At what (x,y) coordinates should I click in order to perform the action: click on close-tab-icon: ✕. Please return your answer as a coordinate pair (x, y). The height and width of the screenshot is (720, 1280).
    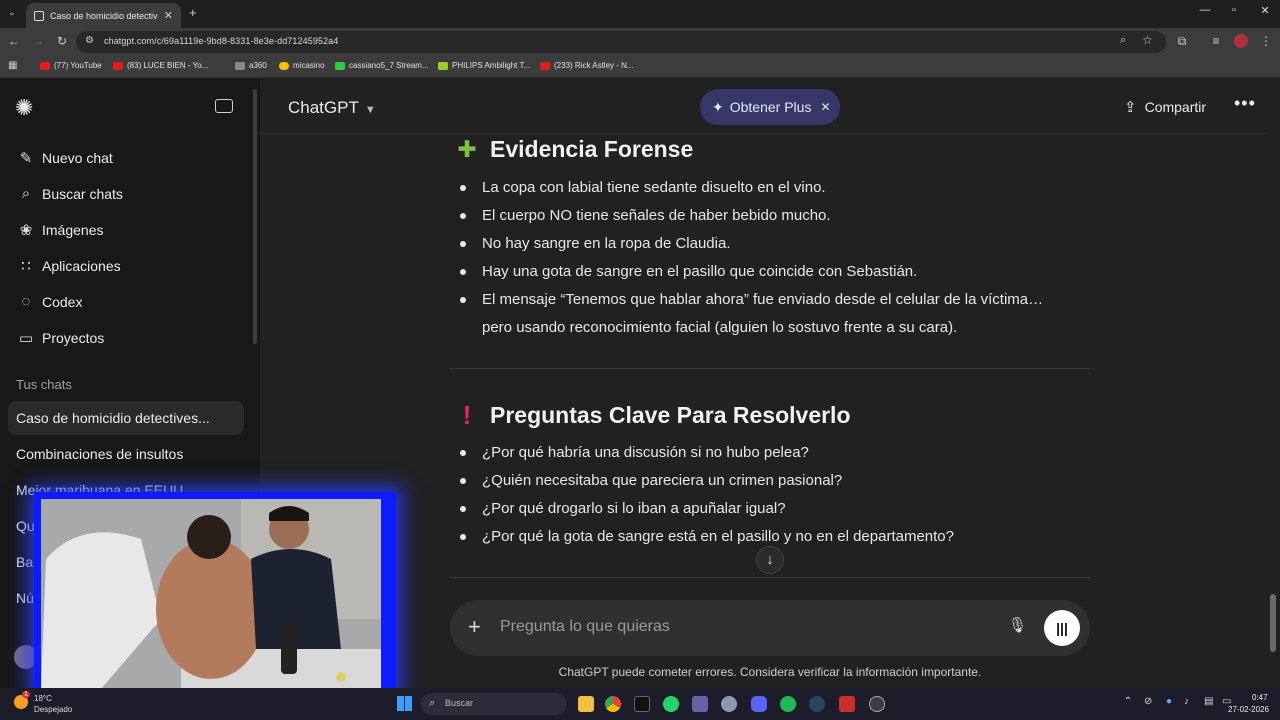
    Looking at the image, I should click on (168, 15).